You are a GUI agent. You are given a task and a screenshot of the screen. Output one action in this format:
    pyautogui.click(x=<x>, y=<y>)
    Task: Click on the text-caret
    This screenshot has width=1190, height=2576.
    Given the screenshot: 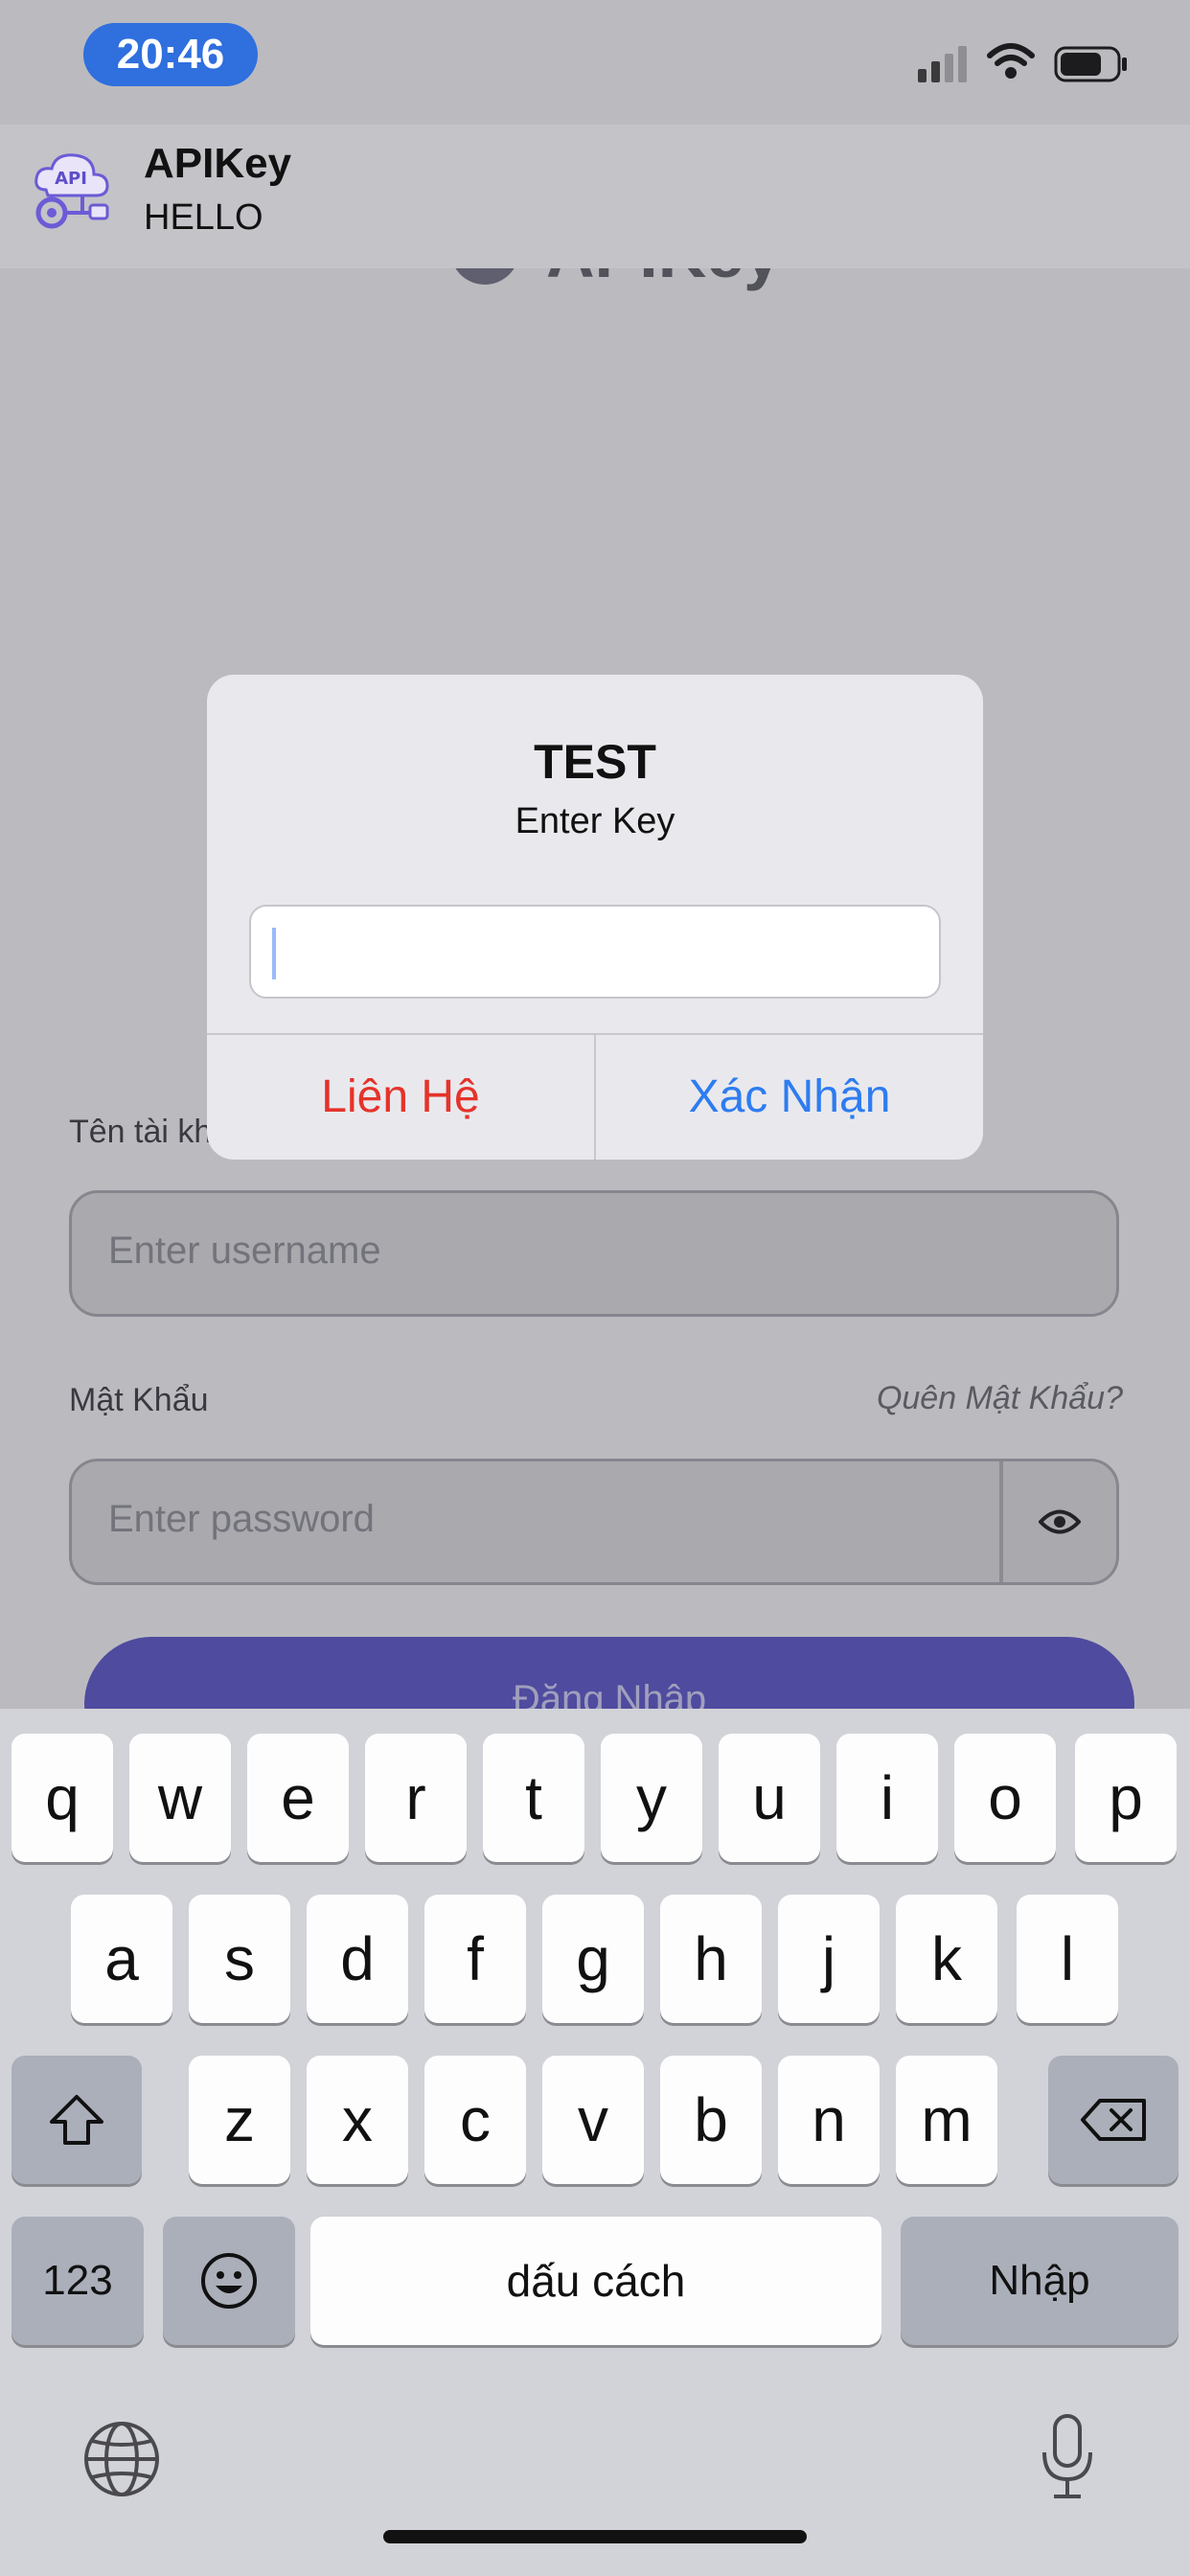 What is the action you would take?
    pyautogui.click(x=274, y=953)
    